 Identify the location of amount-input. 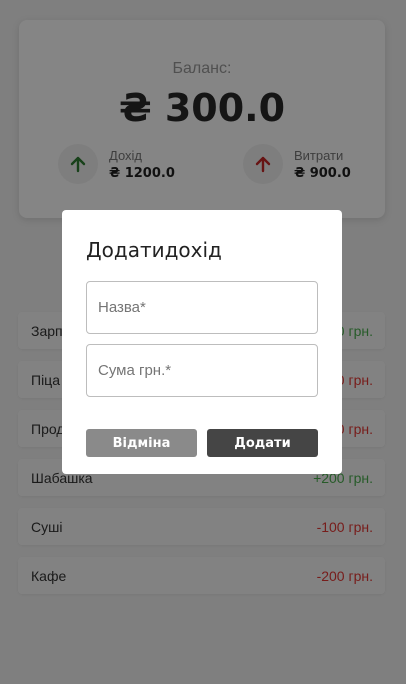
(202, 370).